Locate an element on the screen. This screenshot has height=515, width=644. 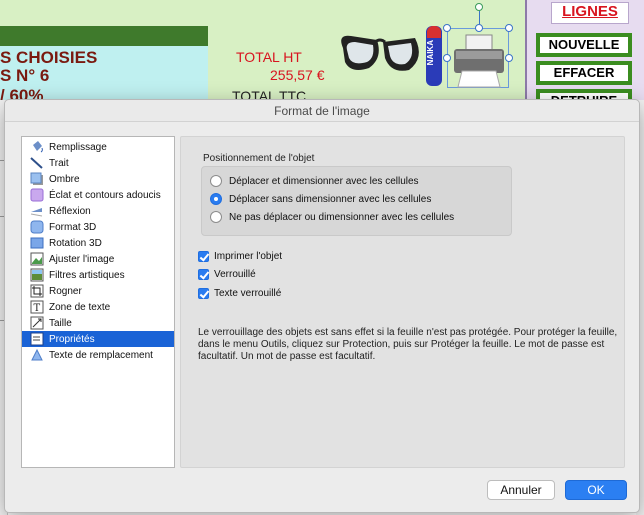
header-dark-strip is located at coordinates (104, 36).